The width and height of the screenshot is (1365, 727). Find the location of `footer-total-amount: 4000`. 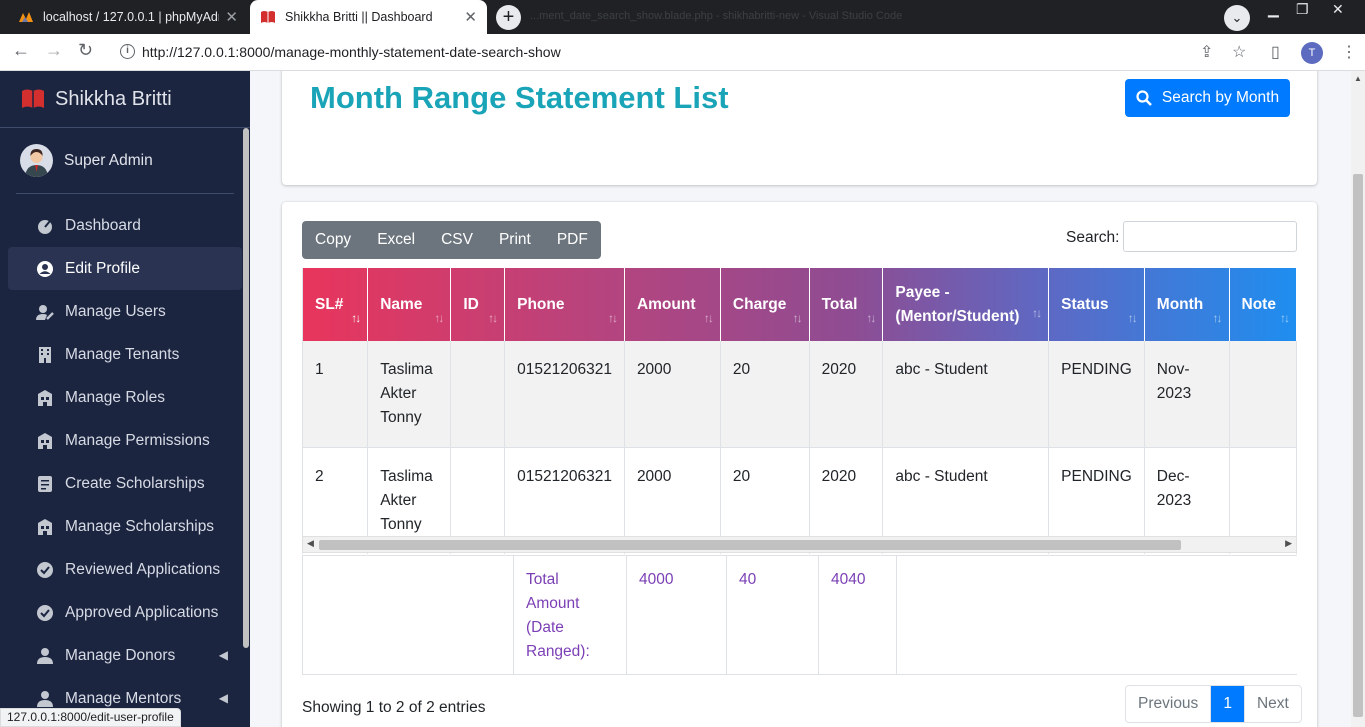

footer-total-amount: 4000 is located at coordinates (677, 615).